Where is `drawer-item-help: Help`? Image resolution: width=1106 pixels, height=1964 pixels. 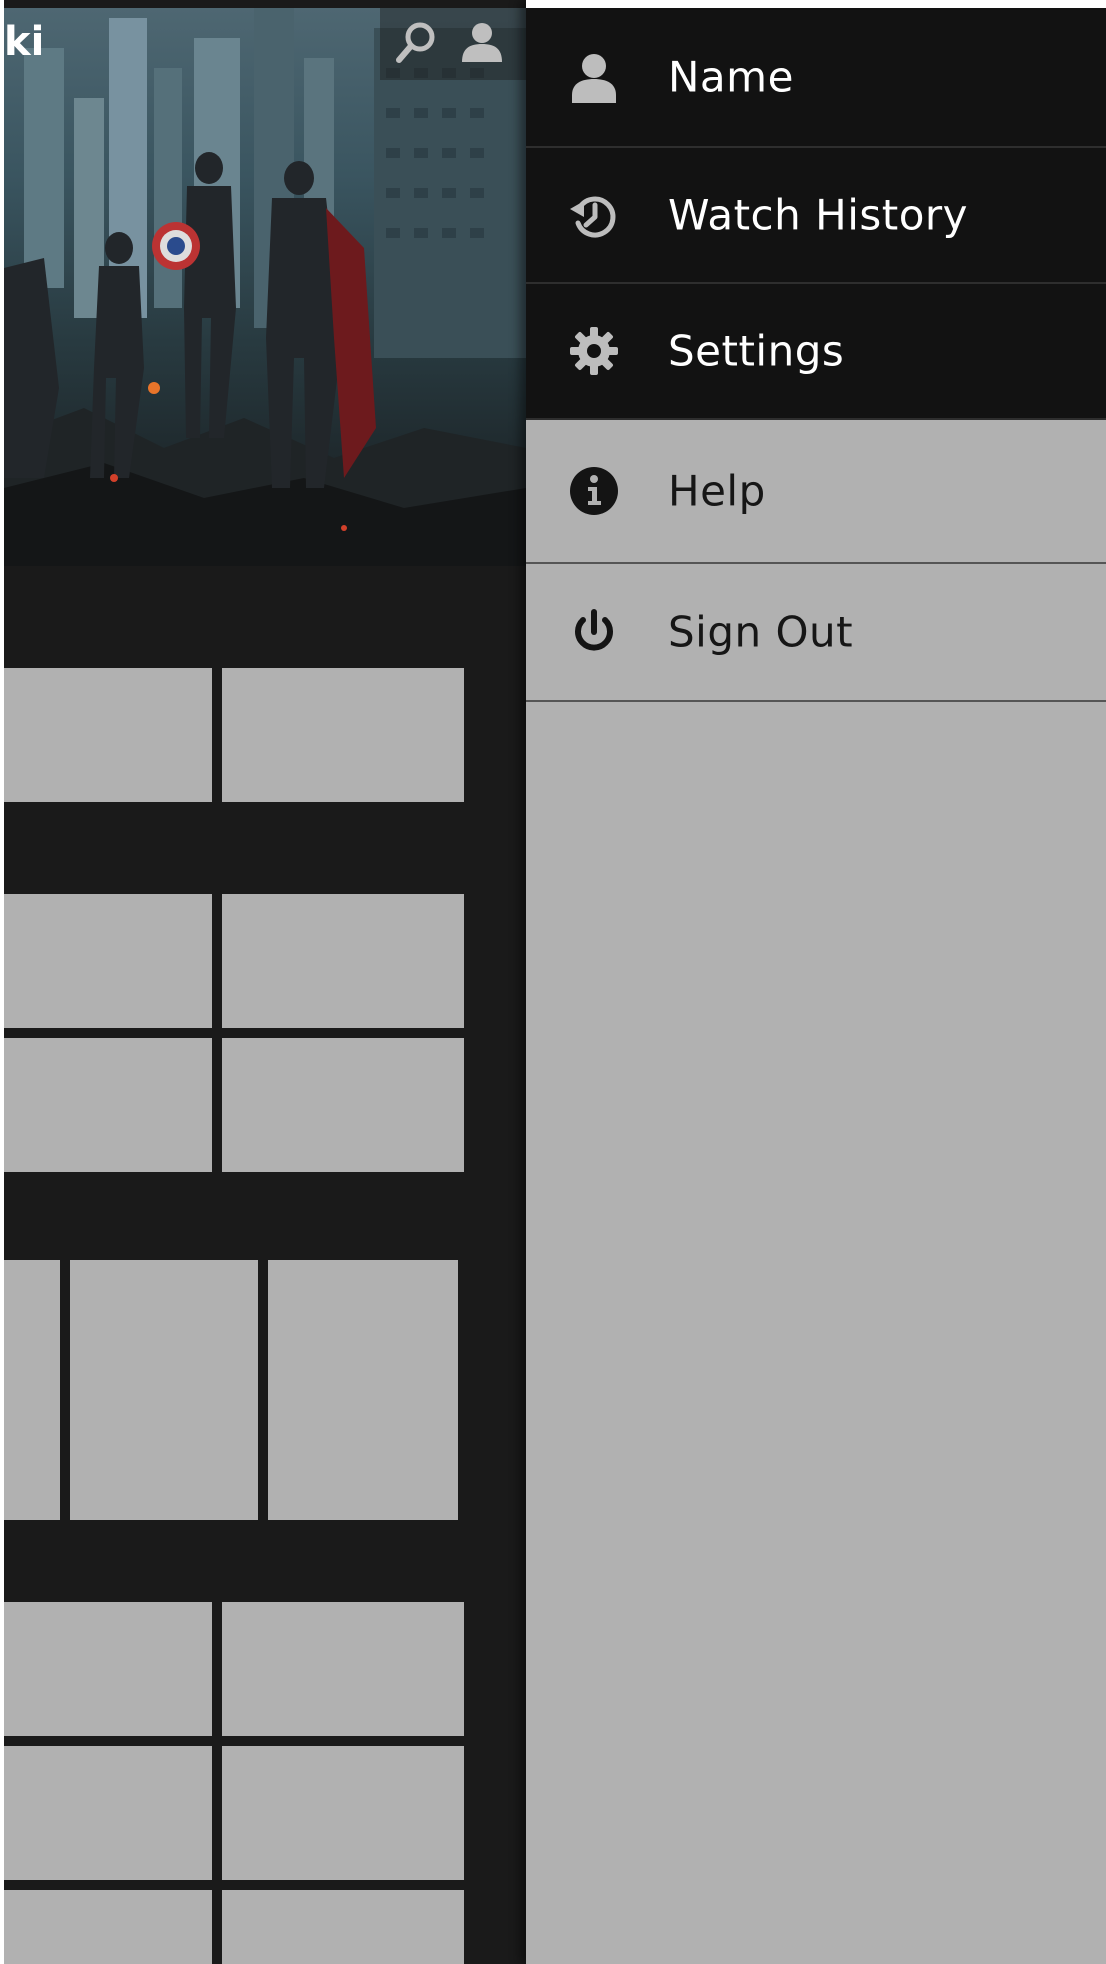
drawer-item-help: Help is located at coordinates (816, 492).